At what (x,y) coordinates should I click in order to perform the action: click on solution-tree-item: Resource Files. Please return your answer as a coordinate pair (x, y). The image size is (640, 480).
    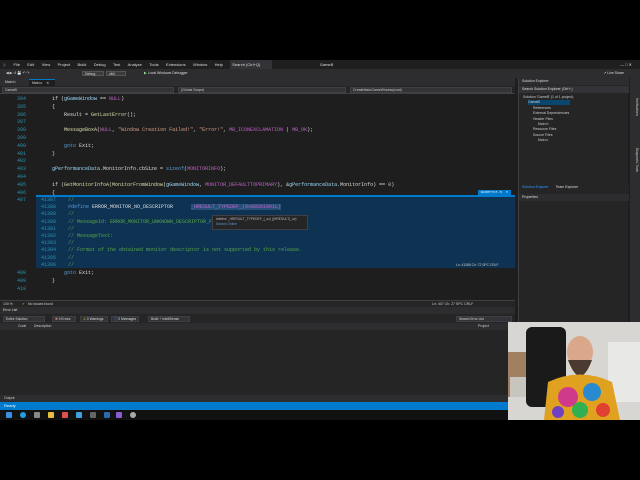
    Looking at the image, I should click on (544, 129).